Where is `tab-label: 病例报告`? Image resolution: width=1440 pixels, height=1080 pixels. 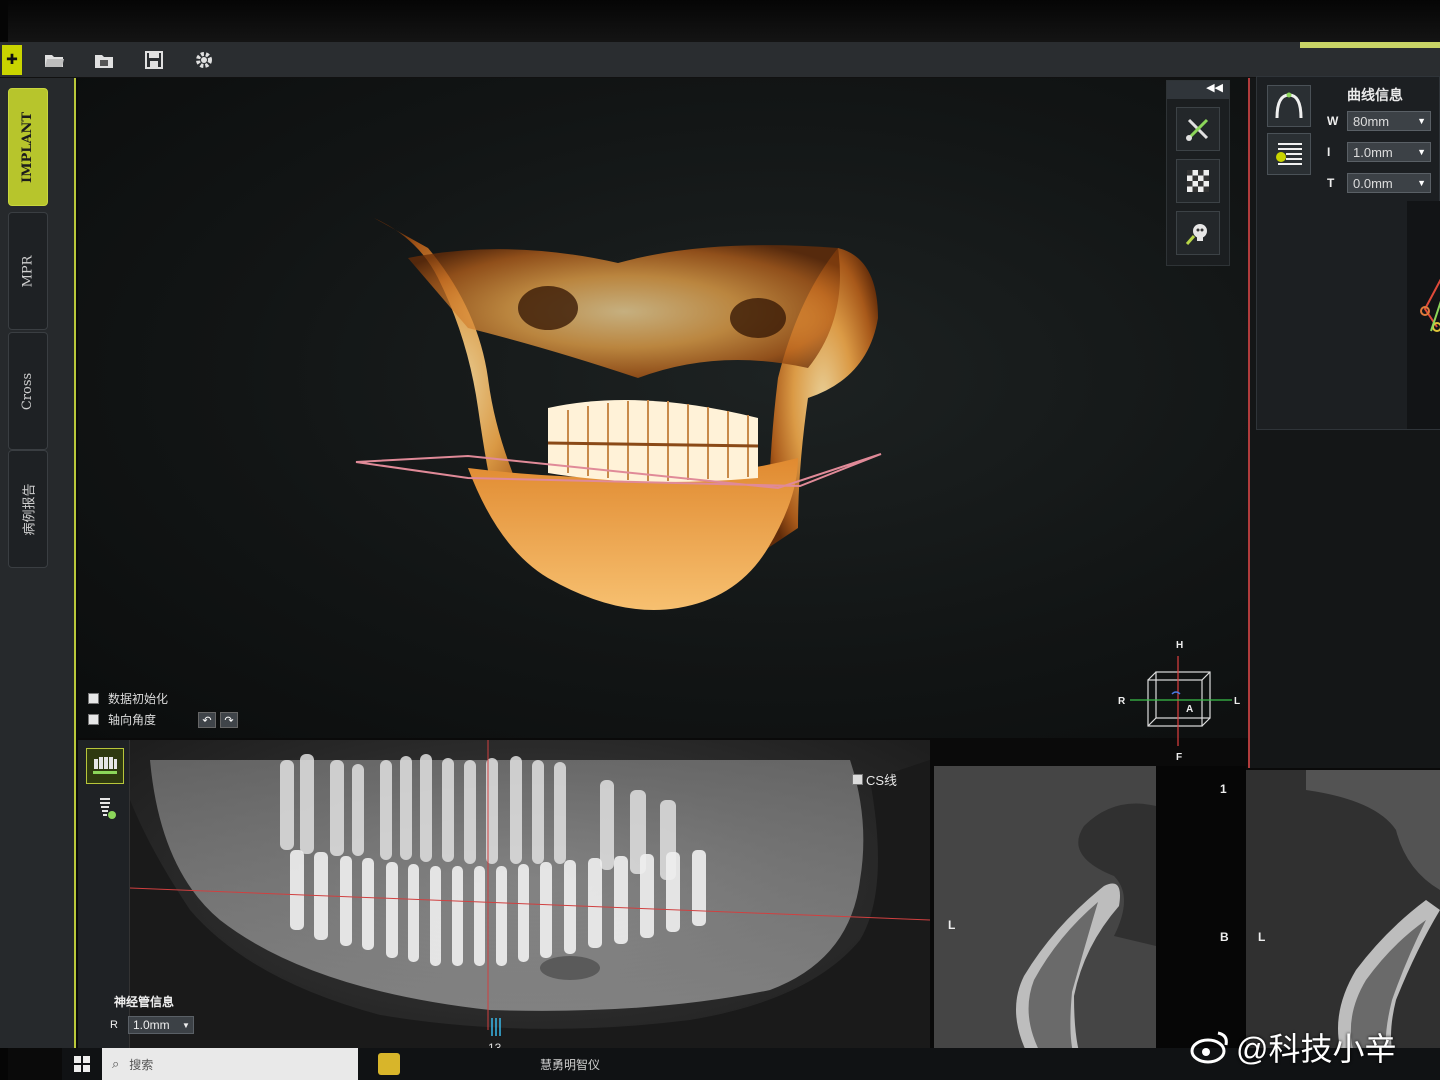 tab-label: 病例报告 is located at coordinates (30, 509).